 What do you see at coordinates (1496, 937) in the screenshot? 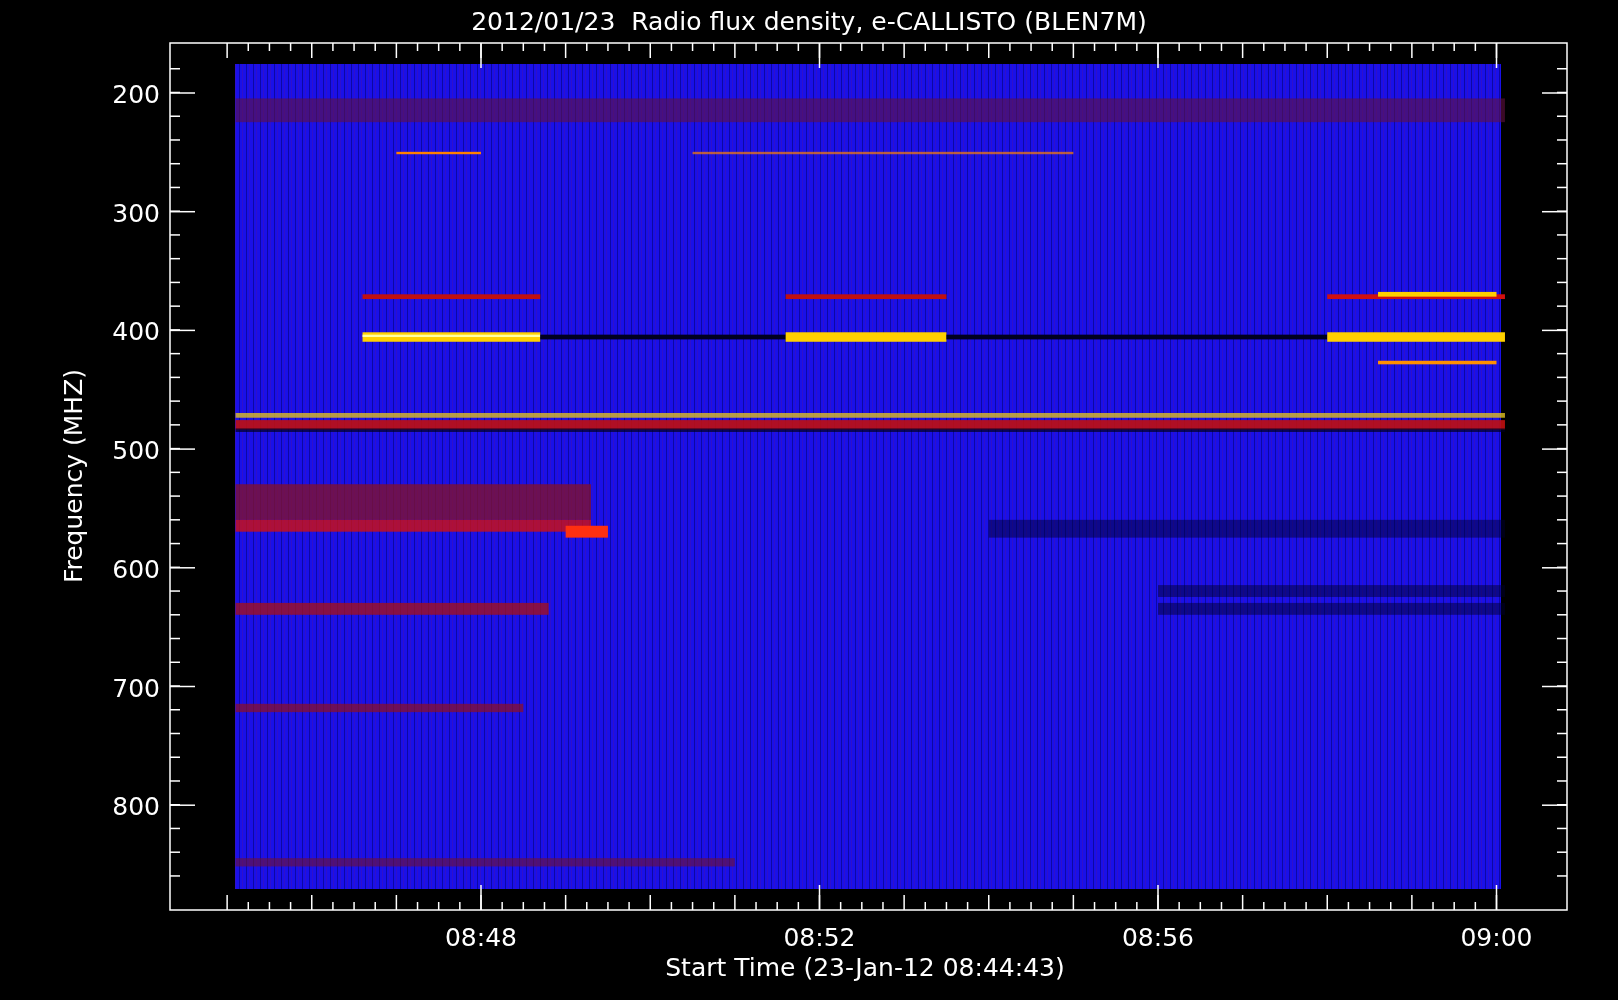
I see `x-tick-label: 09:00` at bounding box center [1496, 937].